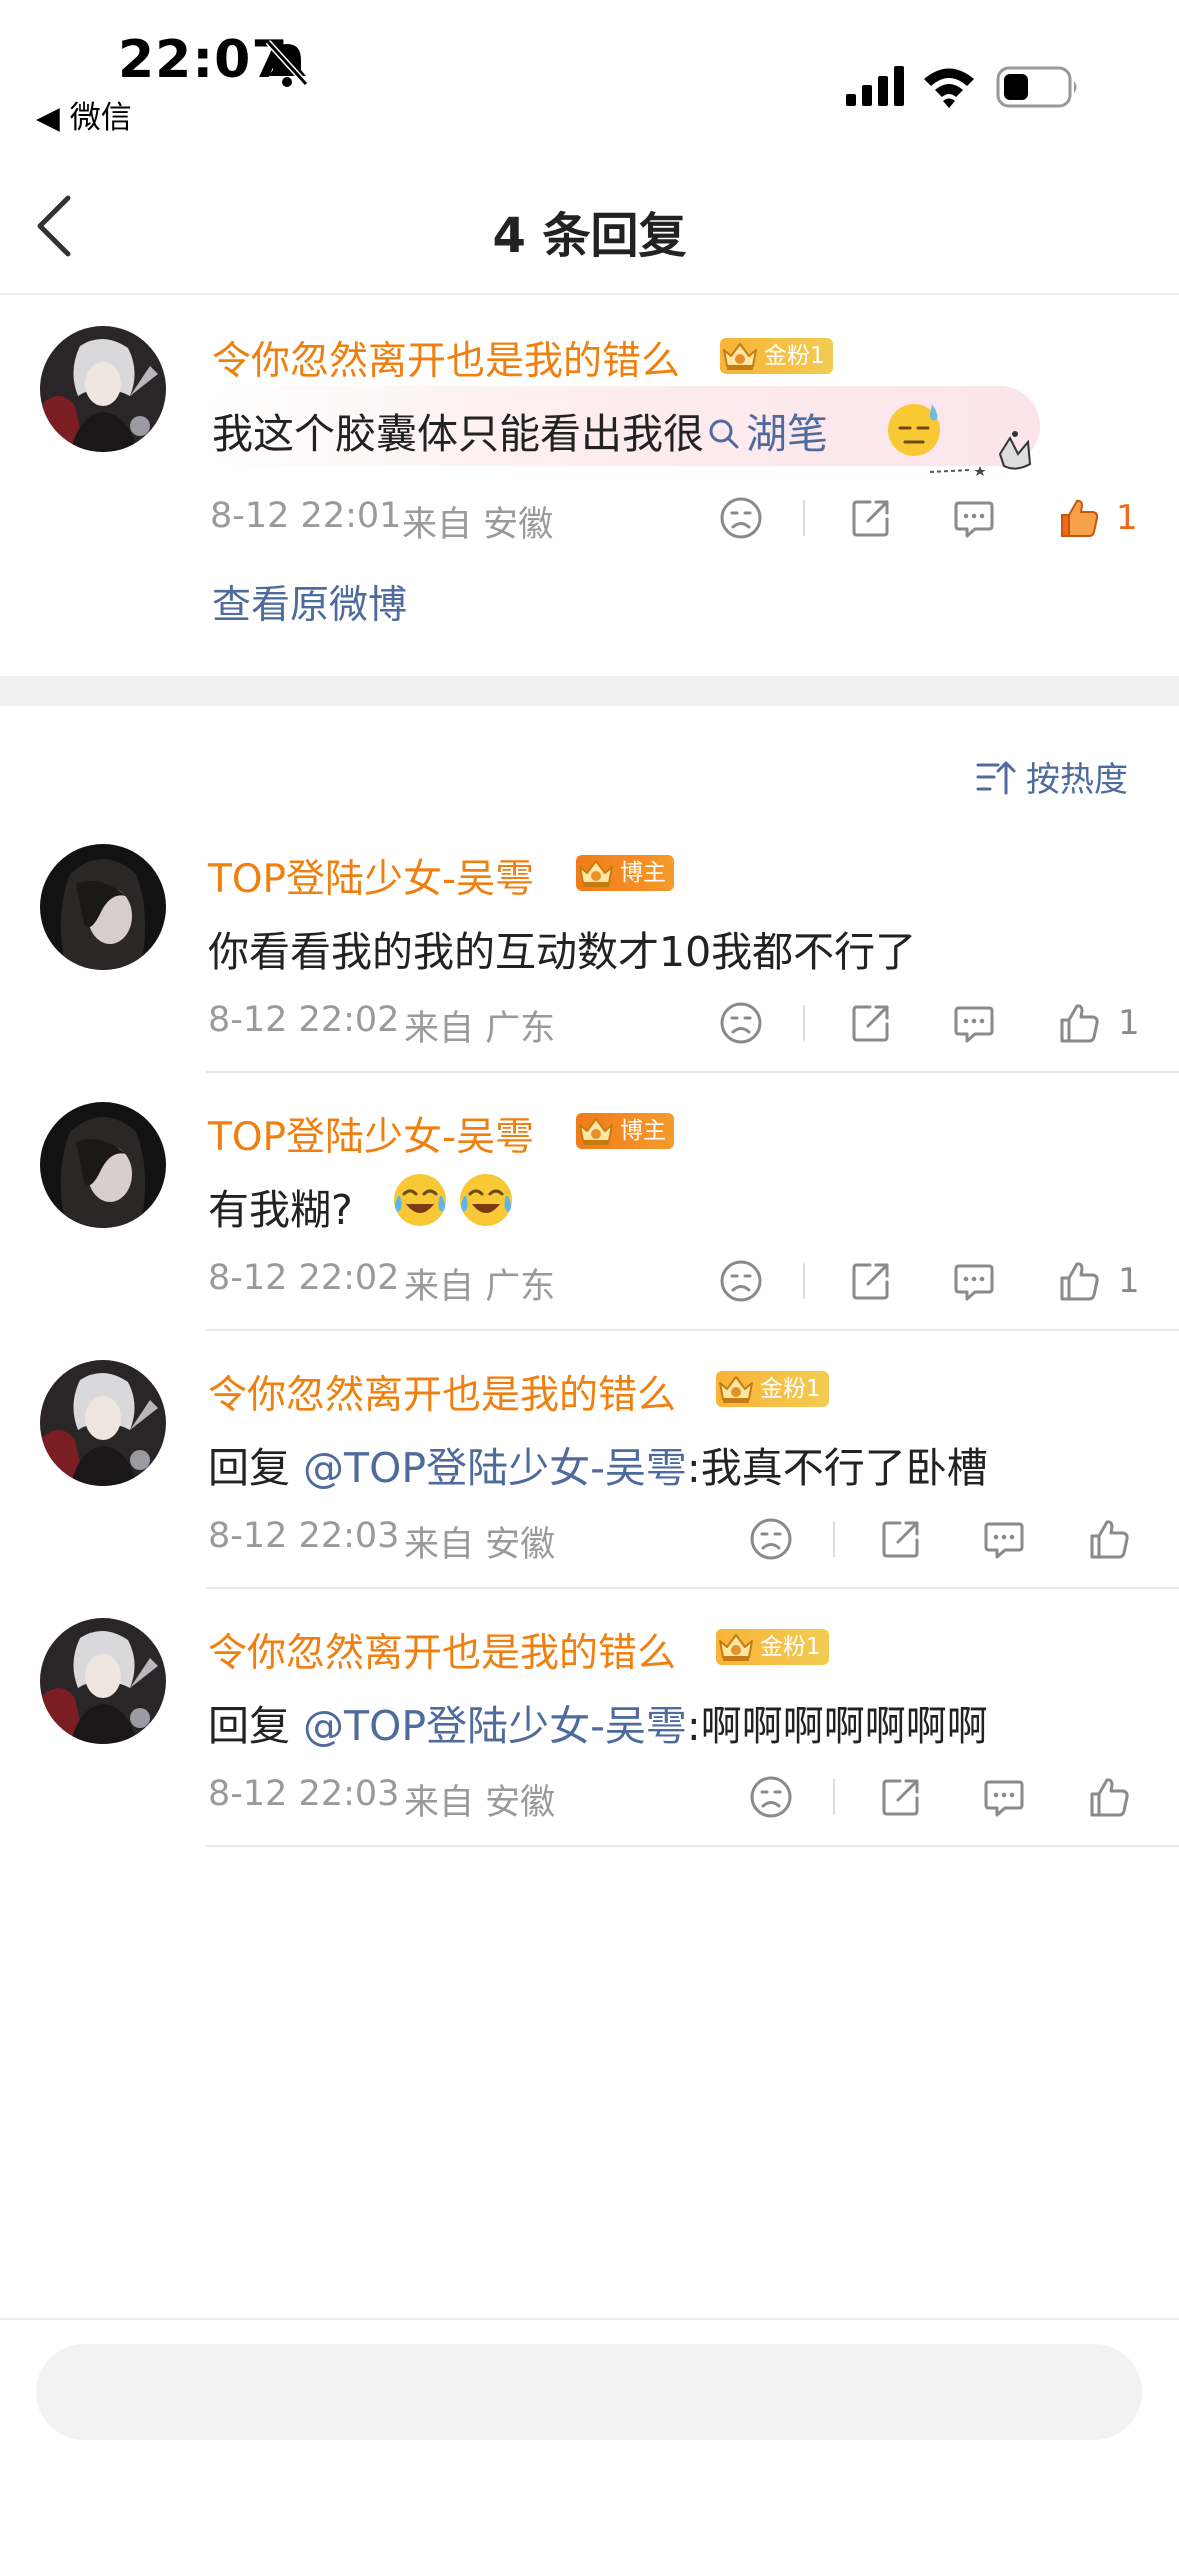 This screenshot has width=1179, height=2558. Describe the element at coordinates (981, 453) in the screenshot. I see `crown-sticker-icon` at that location.